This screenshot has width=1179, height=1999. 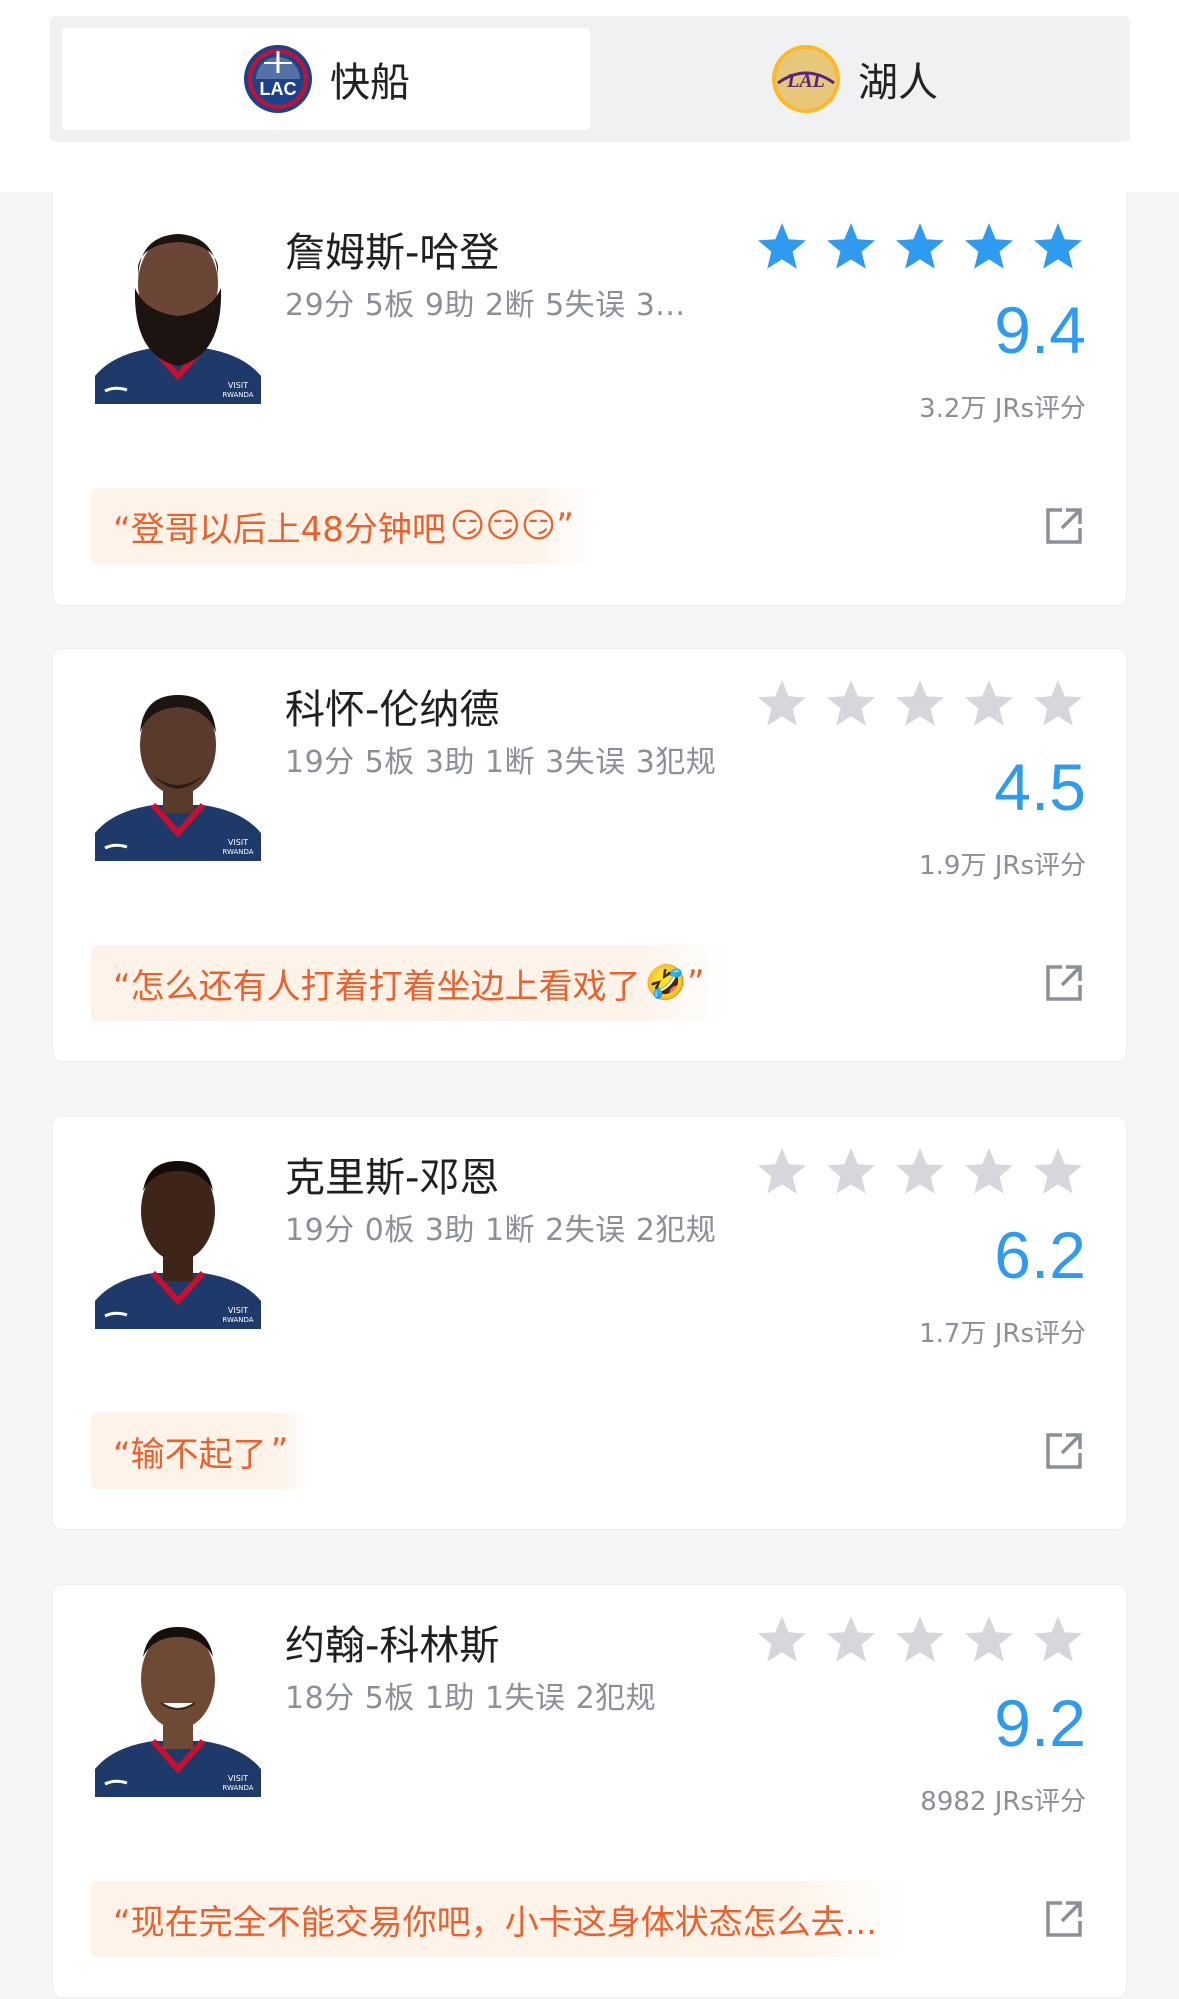 What do you see at coordinates (898, 83) in the screenshot?
I see `tab-lakers-label: 湖人` at bounding box center [898, 83].